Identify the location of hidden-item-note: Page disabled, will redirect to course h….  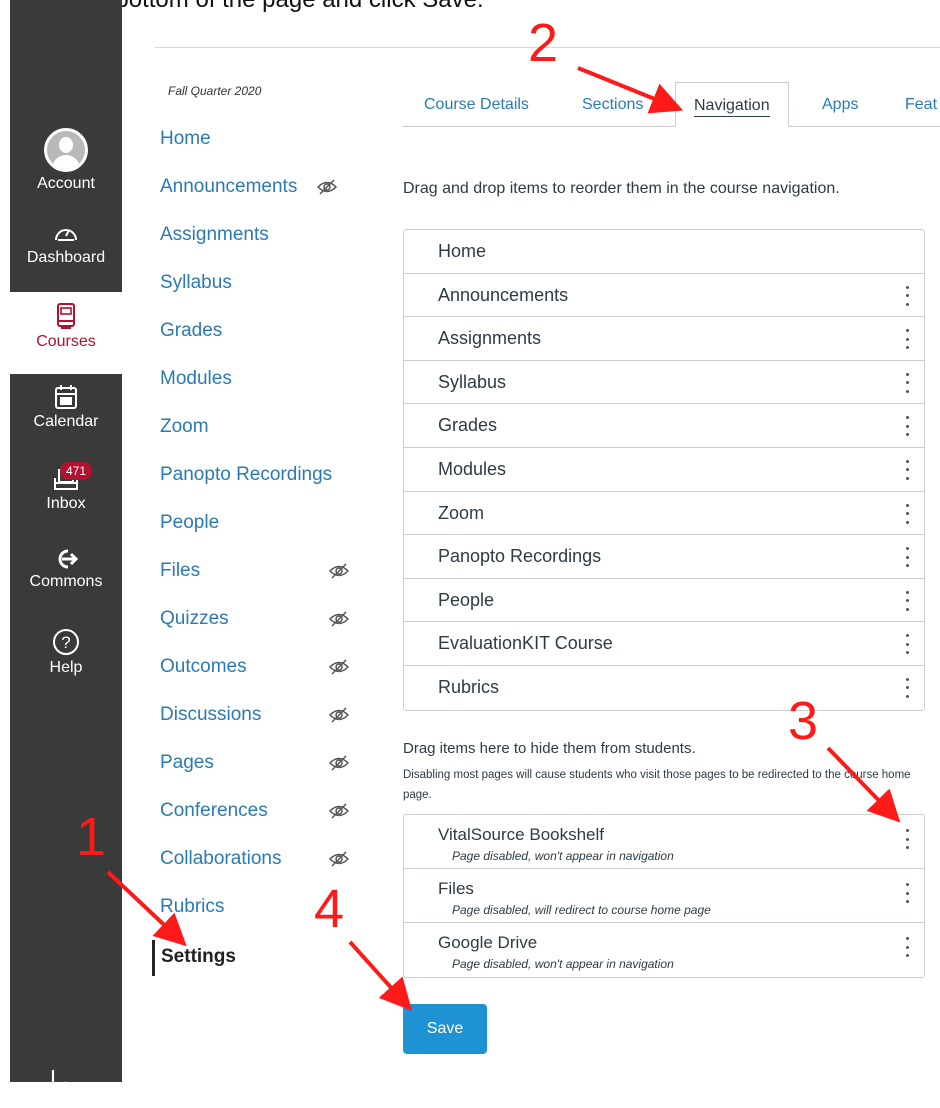
(581, 910).